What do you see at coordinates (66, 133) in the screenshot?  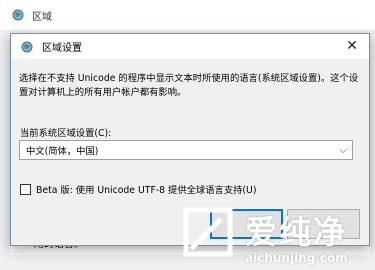 I see `current-locale-label: 当前系统区域设置(C):` at bounding box center [66, 133].